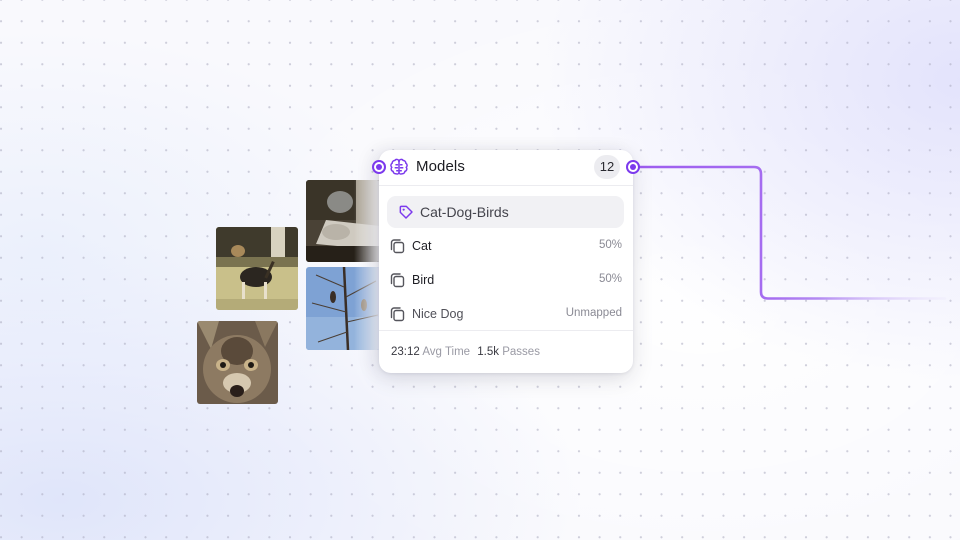 This screenshot has height=540, width=960. Describe the element at coordinates (607, 167) in the screenshot. I see `count-badge: 12` at that location.